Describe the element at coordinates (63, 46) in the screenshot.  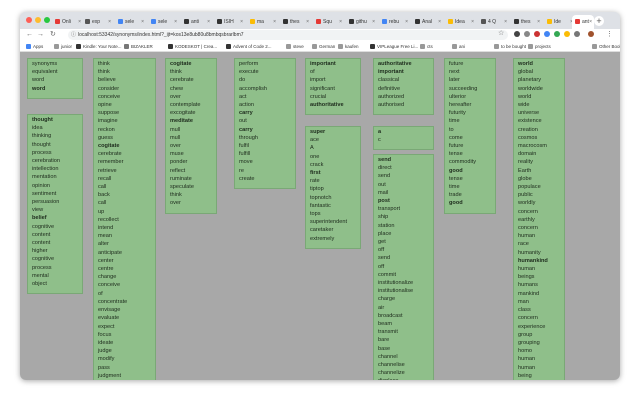
I see `bookmark-item: junior` at that location.